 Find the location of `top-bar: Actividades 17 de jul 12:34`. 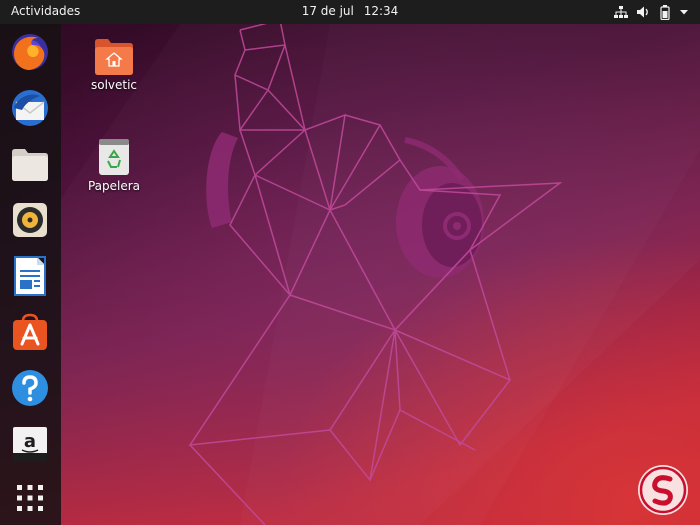

top-bar: Actividades 17 de jul 12:34 is located at coordinates (350, 12).